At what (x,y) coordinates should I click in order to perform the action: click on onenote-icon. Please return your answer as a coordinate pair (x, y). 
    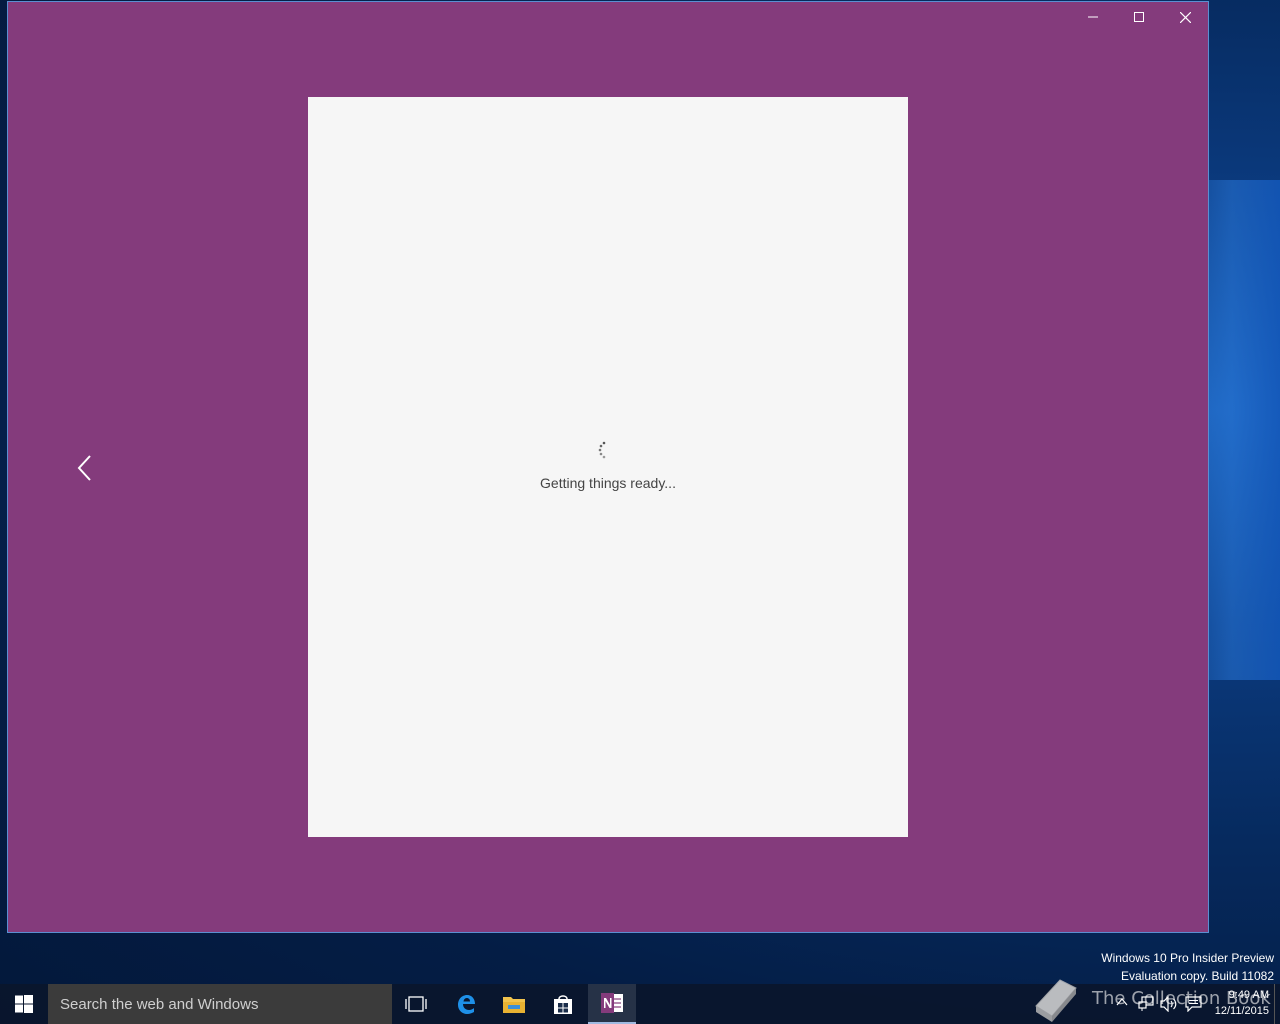
    Looking at the image, I should click on (612, 1003).